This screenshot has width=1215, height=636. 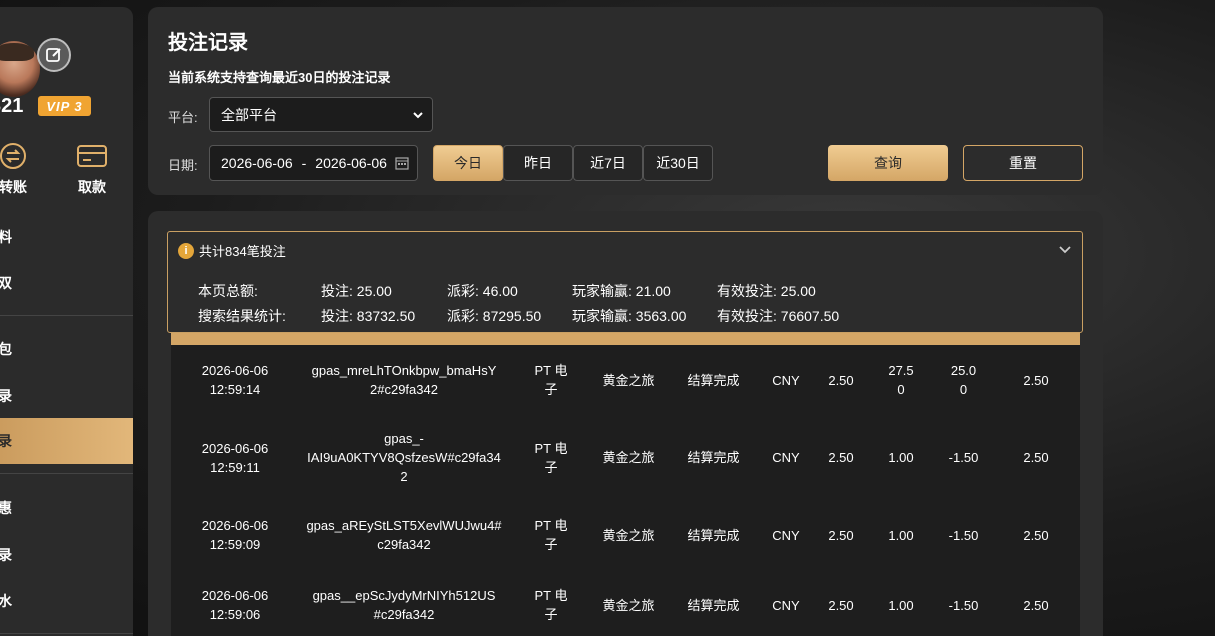 What do you see at coordinates (92, 187) in the screenshot?
I see `withdraw-label: 取款` at bounding box center [92, 187].